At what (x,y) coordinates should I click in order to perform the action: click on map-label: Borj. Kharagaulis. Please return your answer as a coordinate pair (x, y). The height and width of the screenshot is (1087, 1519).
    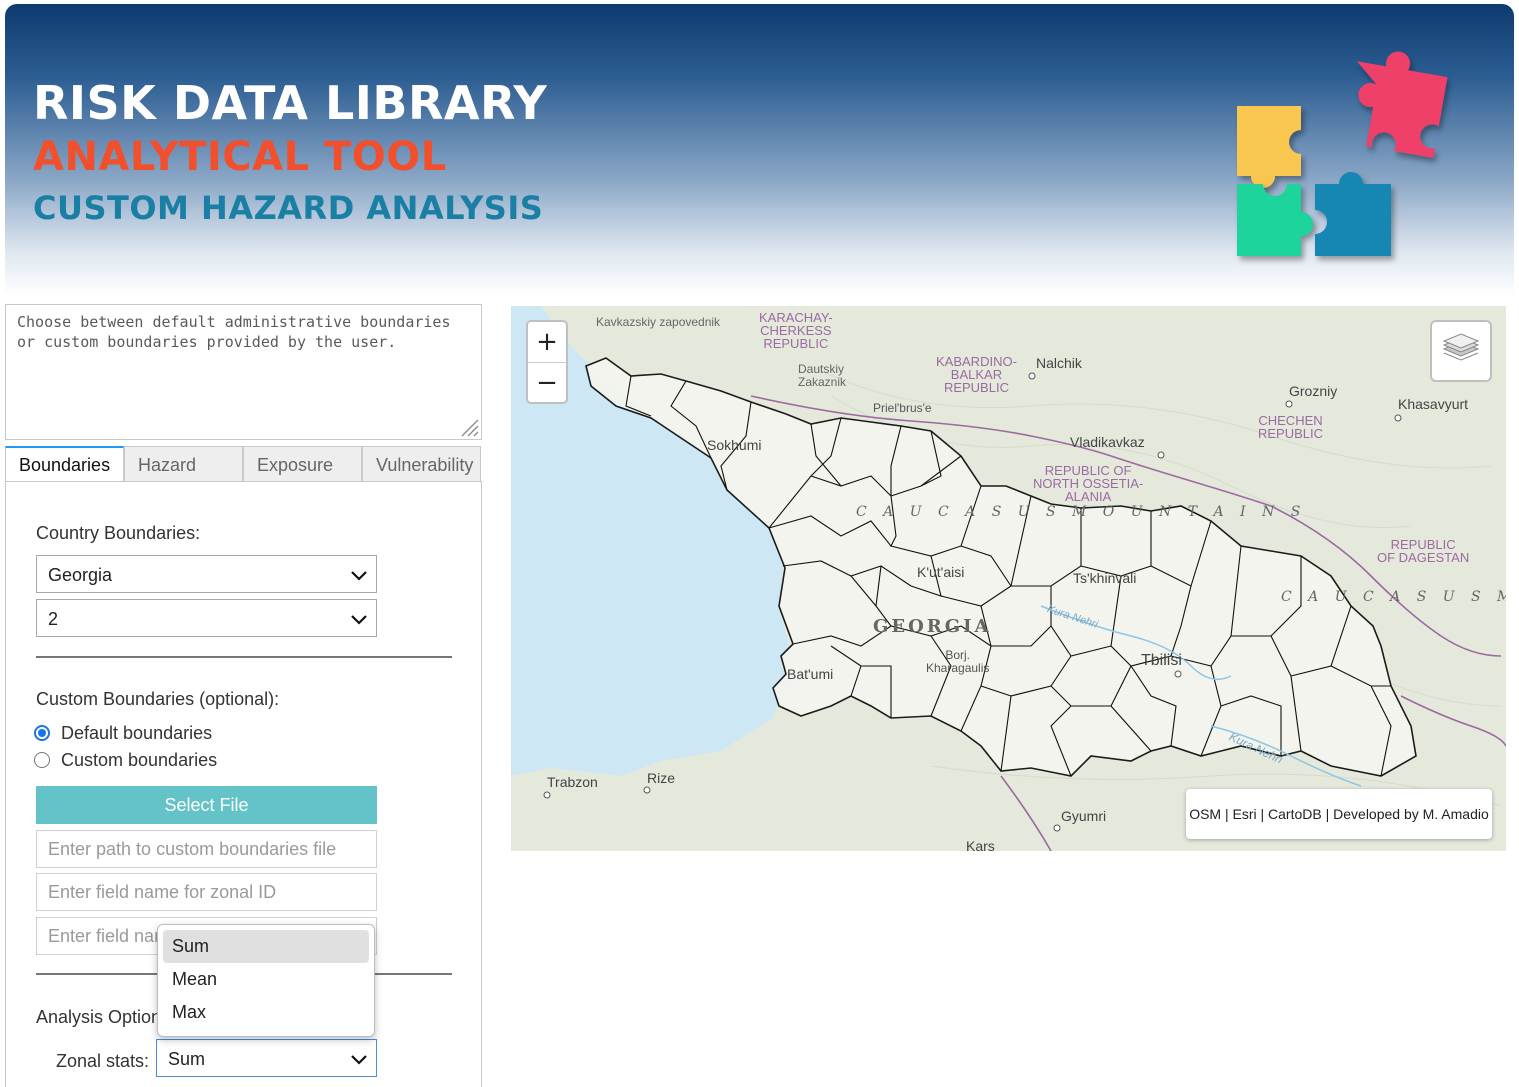
    Looking at the image, I should click on (958, 661).